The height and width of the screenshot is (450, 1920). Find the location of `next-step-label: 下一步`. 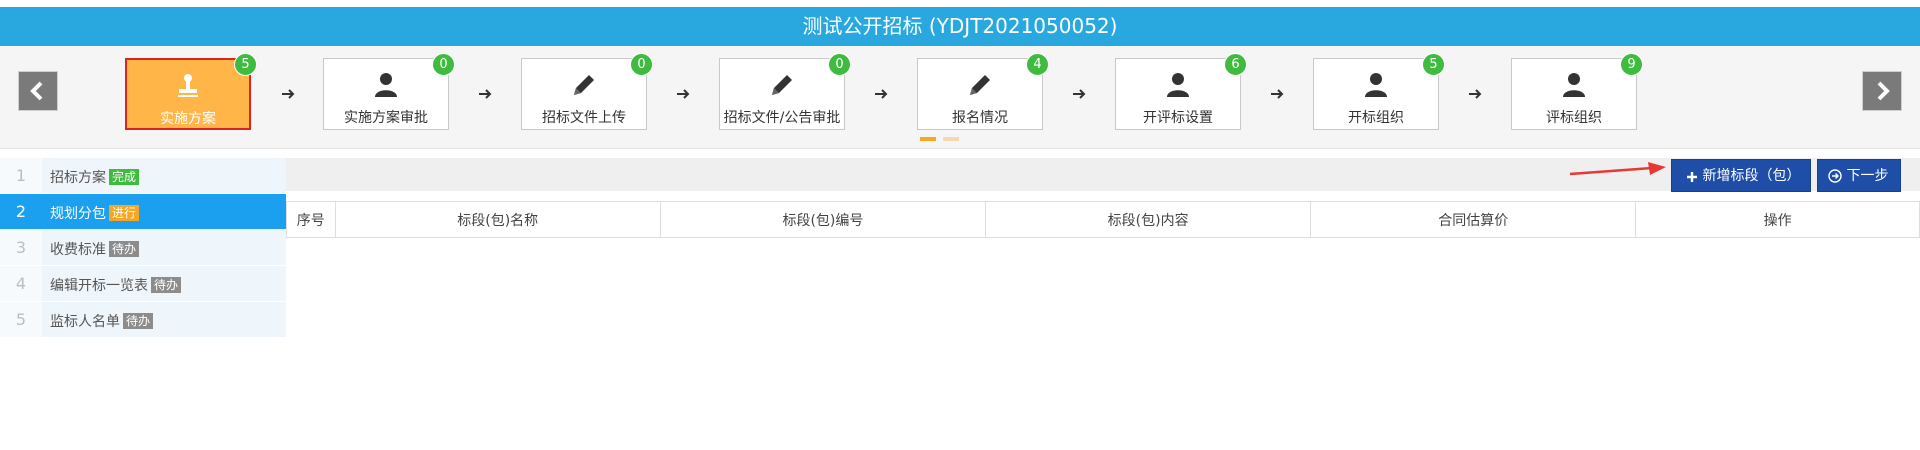

next-step-label: 下一步 is located at coordinates (1867, 176).